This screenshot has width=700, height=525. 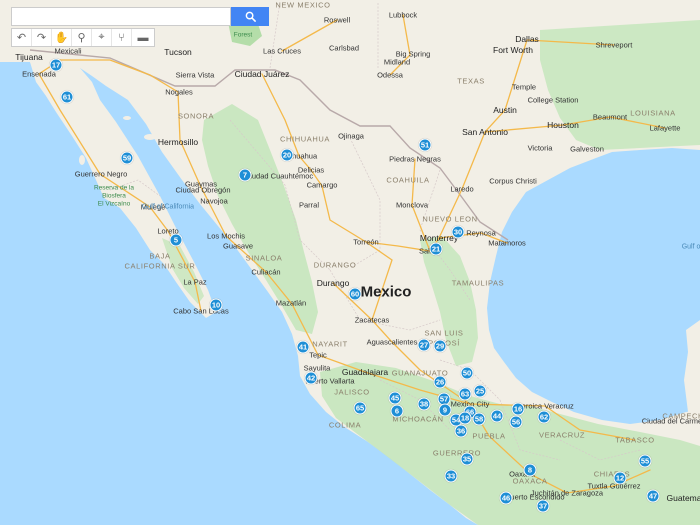 What do you see at coordinates (544, 417) in the screenshot?
I see `map-marker-62: 62` at bounding box center [544, 417].